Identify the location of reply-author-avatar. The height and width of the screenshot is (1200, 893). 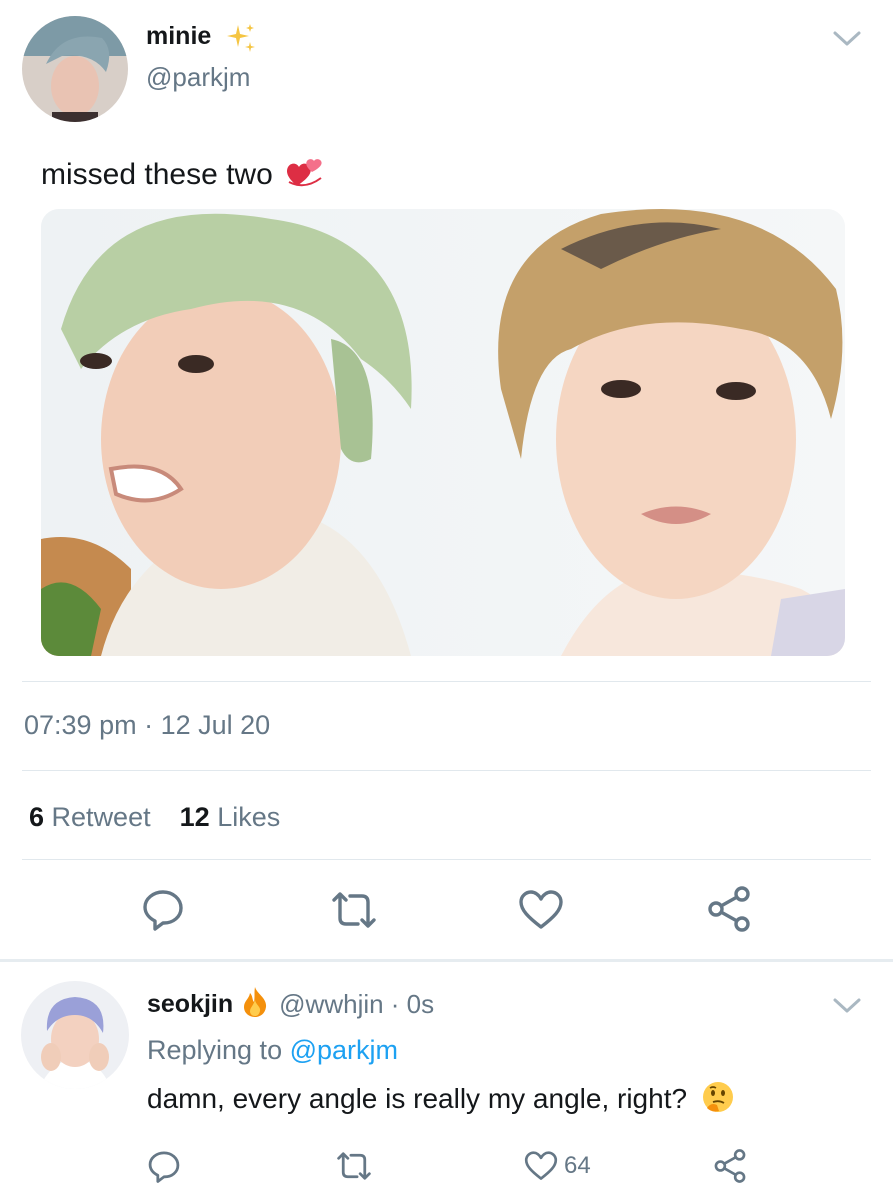
(75, 1035).